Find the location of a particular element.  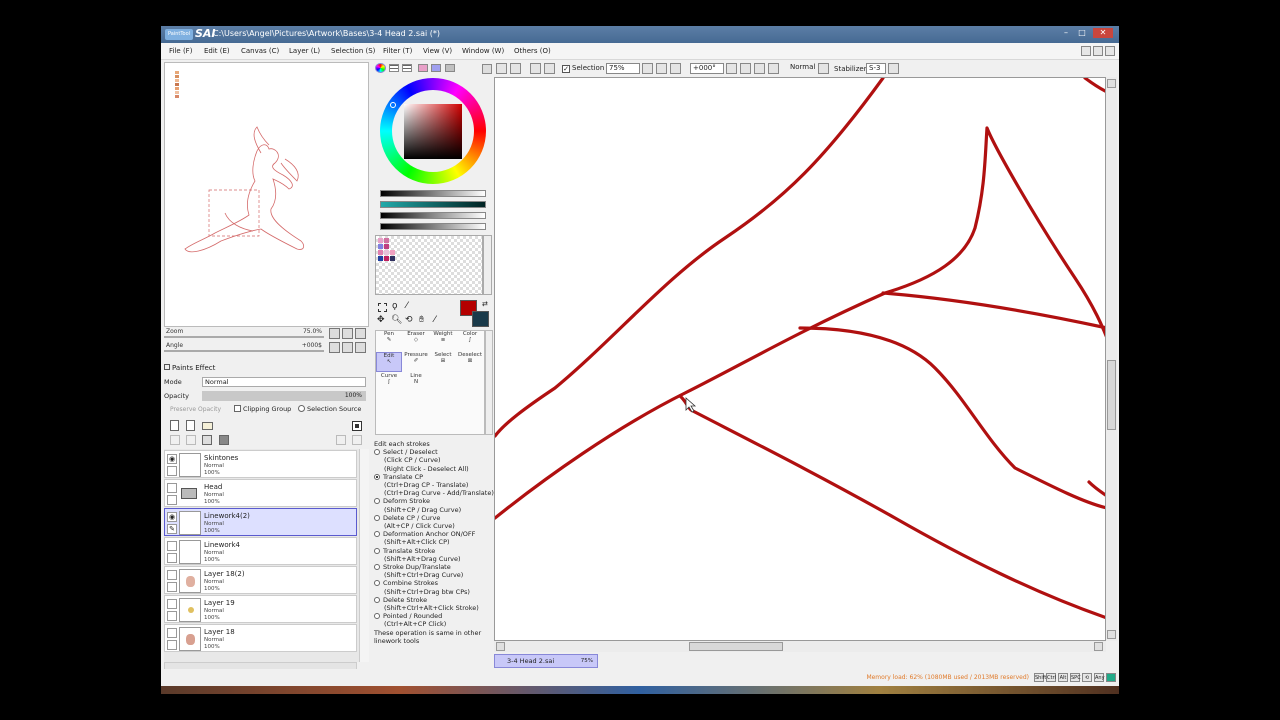

lasso-icon: ϙ is located at coordinates (395, 306).